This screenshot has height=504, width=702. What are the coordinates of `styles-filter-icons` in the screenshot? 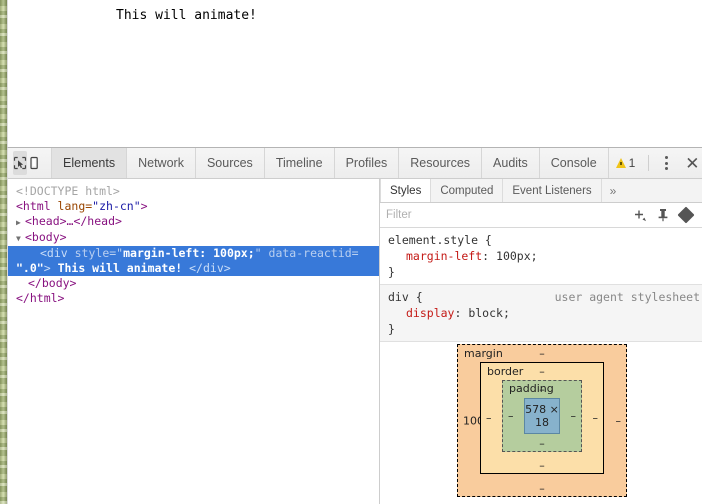 It's located at (664, 215).